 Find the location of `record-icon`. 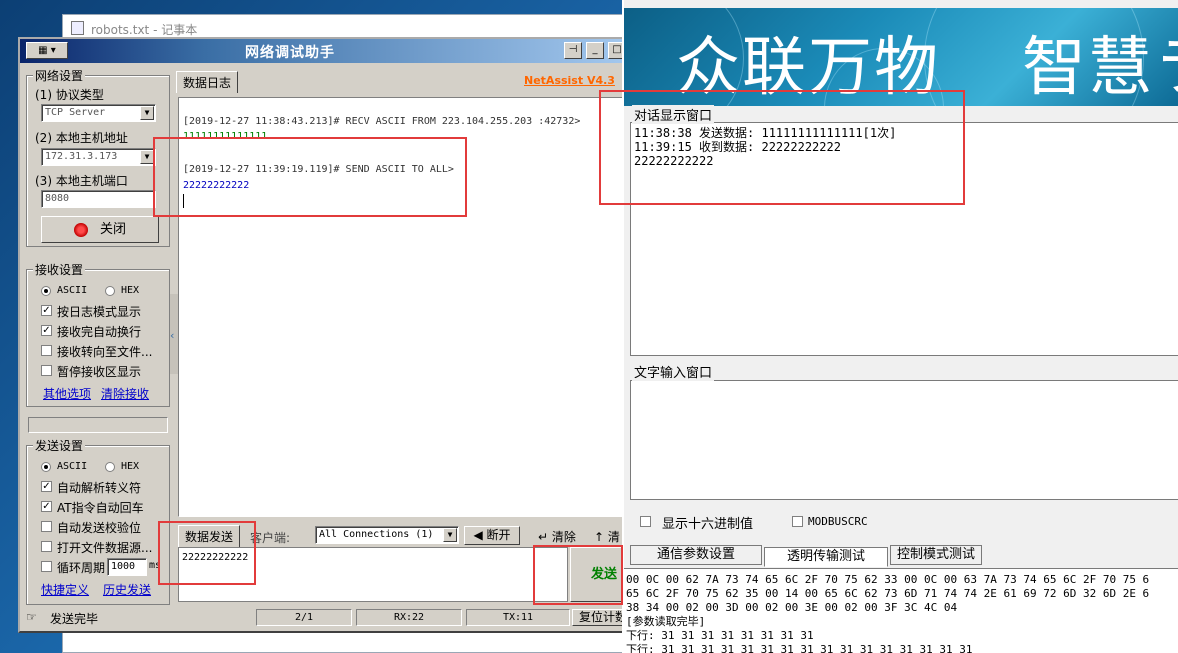

record-icon is located at coordinates (80, 229).